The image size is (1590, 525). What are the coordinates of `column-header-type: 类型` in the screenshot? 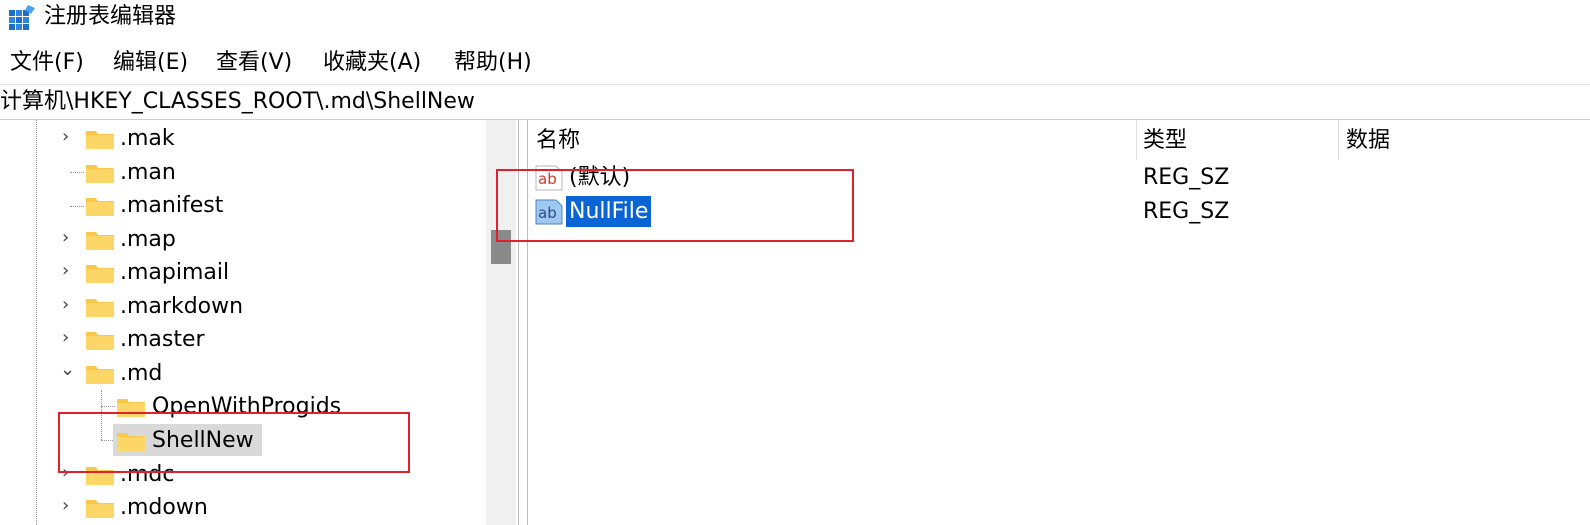 It's located at (1161, 140).